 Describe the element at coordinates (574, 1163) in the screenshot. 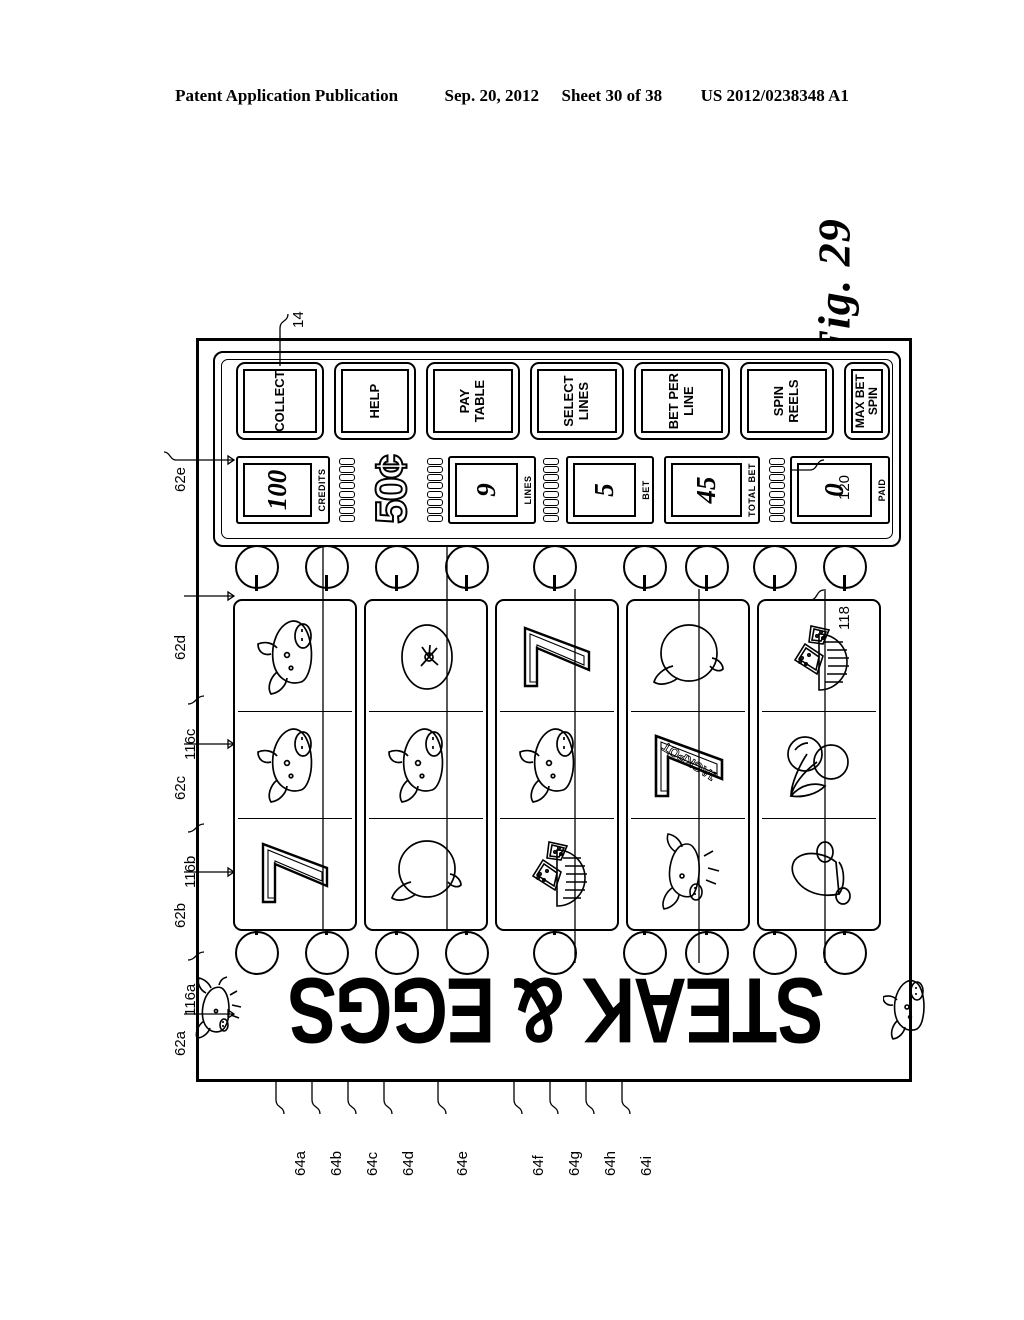

I see `ref-64g: 64g` at that location.